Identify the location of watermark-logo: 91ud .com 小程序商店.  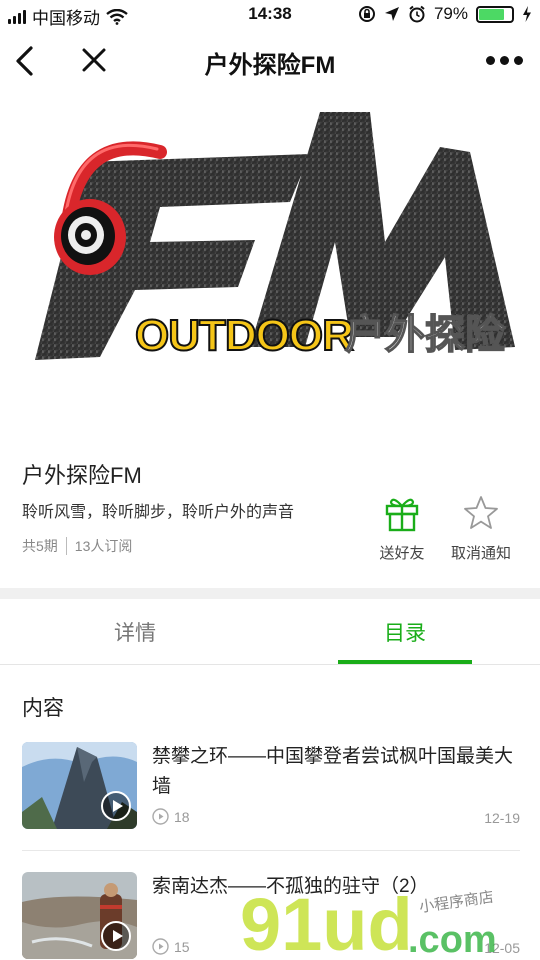
(368, 922).